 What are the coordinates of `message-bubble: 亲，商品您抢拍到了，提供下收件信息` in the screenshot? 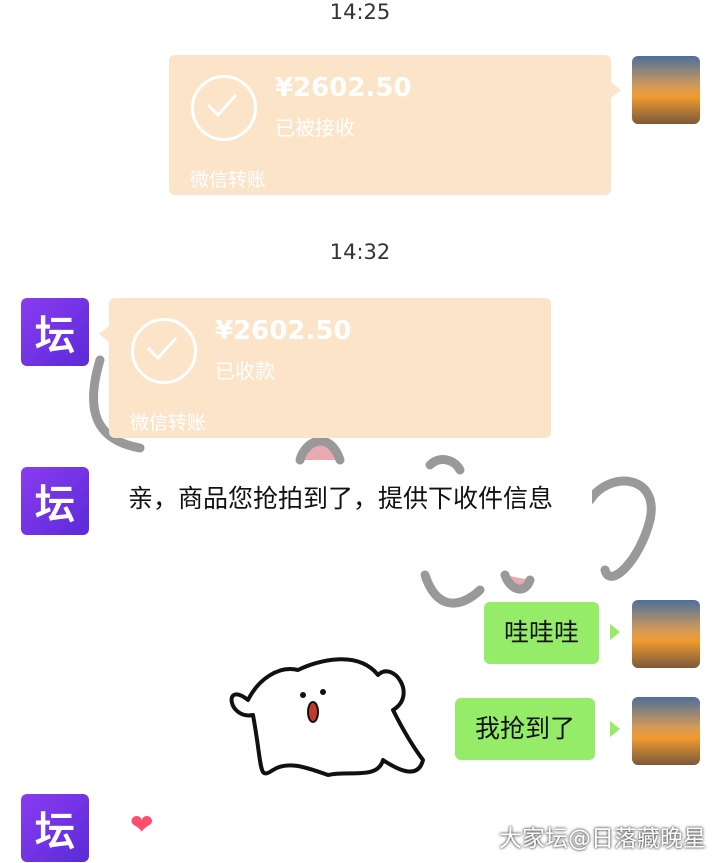 It's located at (353, 499).